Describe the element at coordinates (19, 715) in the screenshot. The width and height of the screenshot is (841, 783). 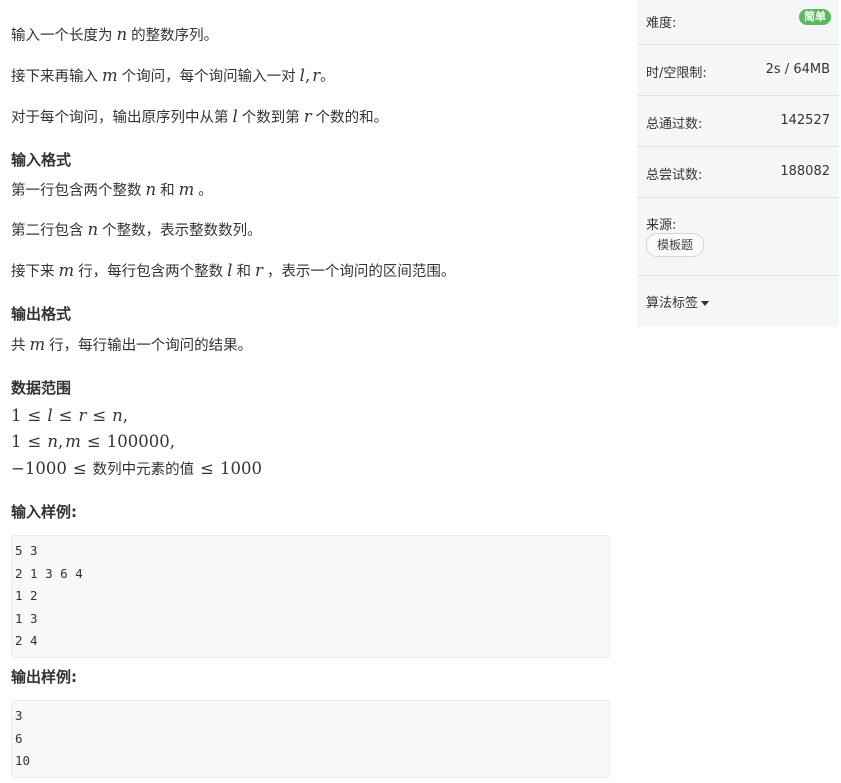
I see `code-line: 3` at that location.